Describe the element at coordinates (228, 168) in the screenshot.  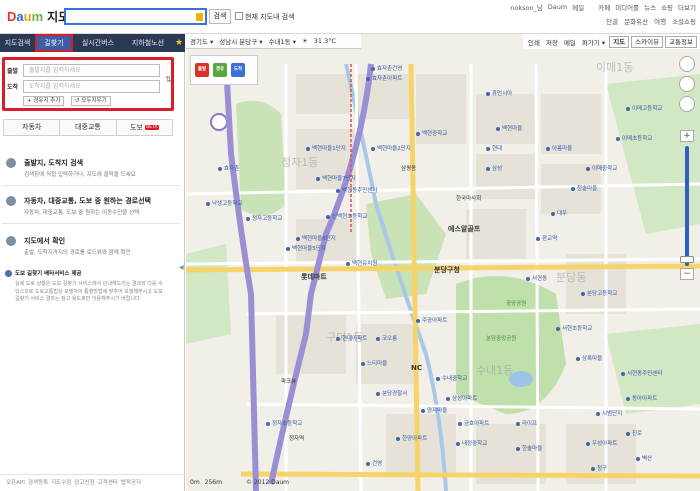
I see `map-label: 효자촌` at that location.